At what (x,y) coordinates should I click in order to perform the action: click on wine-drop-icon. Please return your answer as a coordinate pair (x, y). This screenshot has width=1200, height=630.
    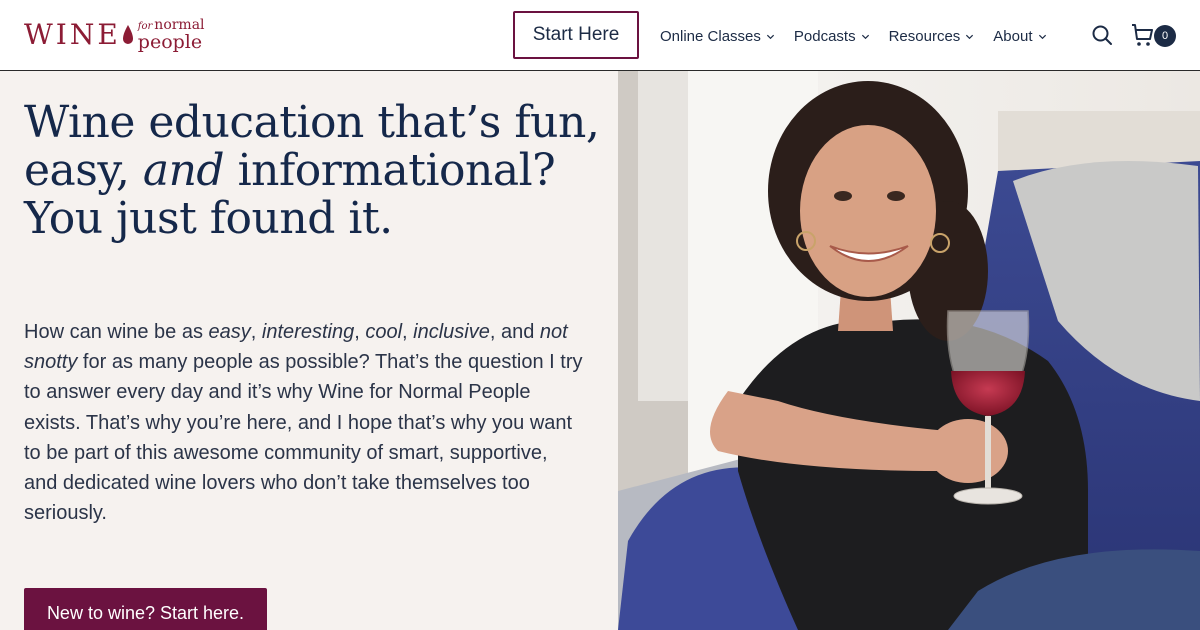
    Looking at the image, I should click on (127, 34).